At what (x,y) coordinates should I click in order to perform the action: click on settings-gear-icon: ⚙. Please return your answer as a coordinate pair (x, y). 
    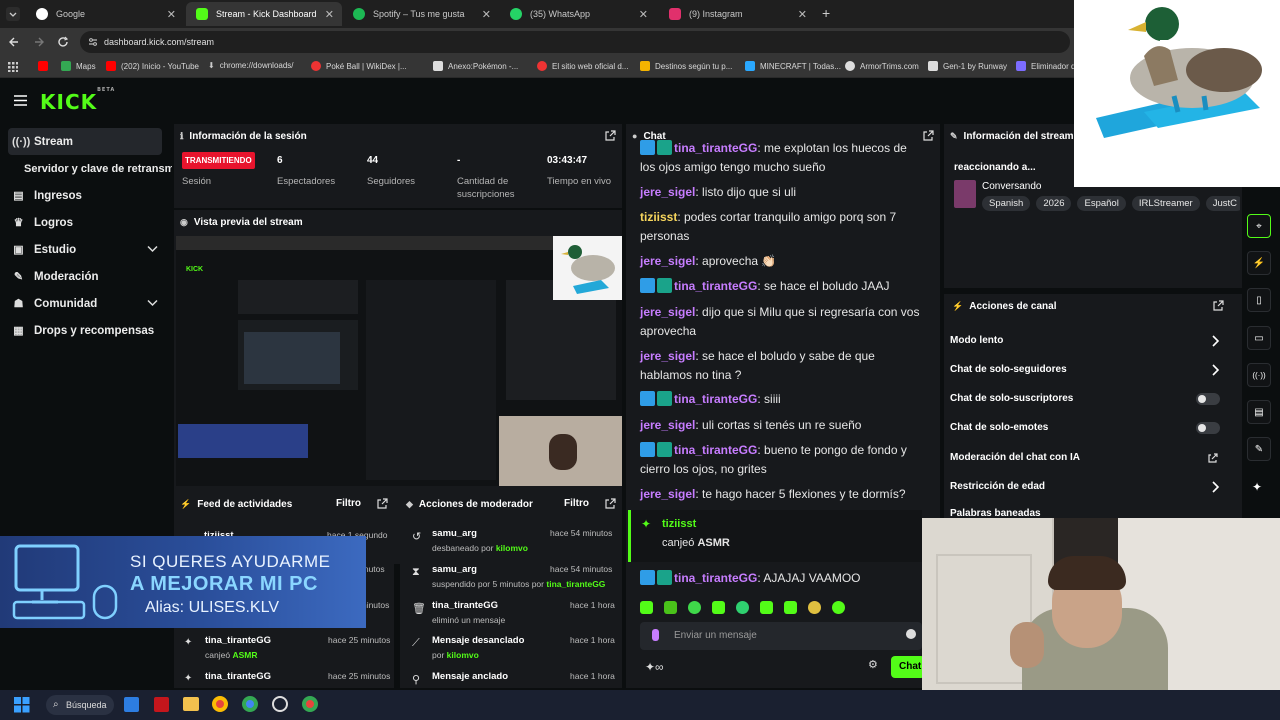
    Looking at the image, I should click on (873, 664).